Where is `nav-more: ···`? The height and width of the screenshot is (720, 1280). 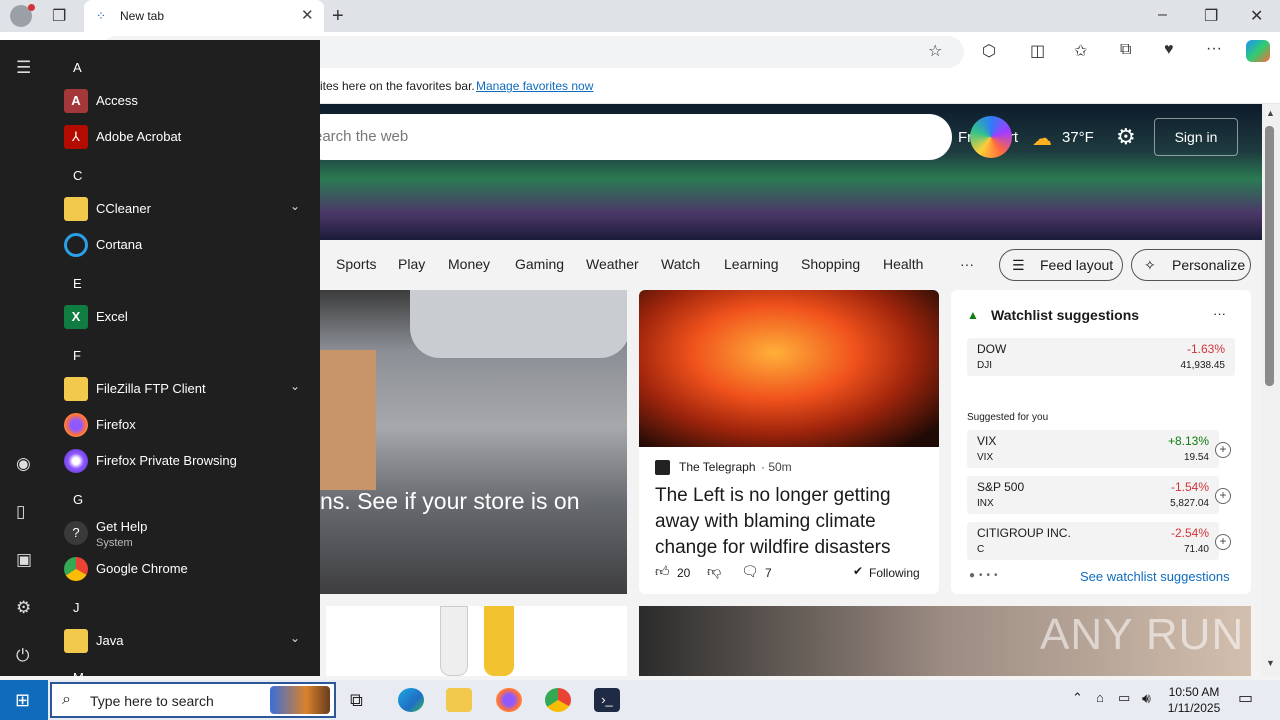 nav-more: ··· is located at coordinates (967, 264).